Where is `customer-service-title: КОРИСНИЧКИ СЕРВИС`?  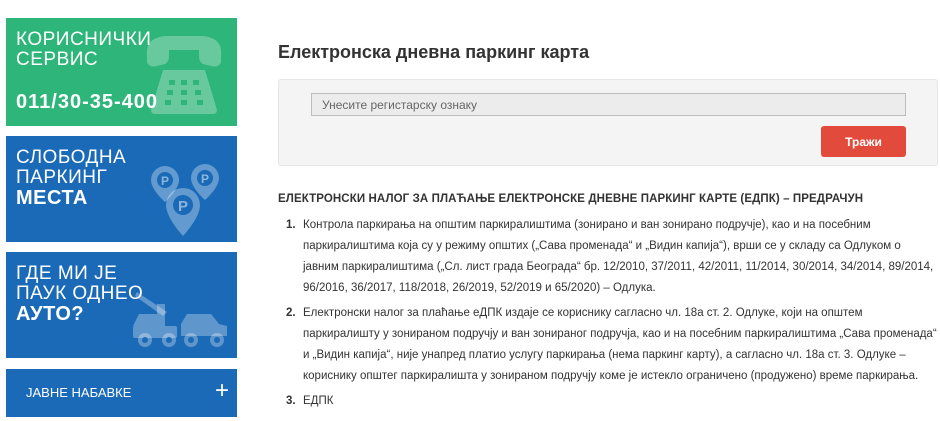
customer-service-title: КОРИСНИЧКИ СЕРВИС is located at coordinates (83, 50).